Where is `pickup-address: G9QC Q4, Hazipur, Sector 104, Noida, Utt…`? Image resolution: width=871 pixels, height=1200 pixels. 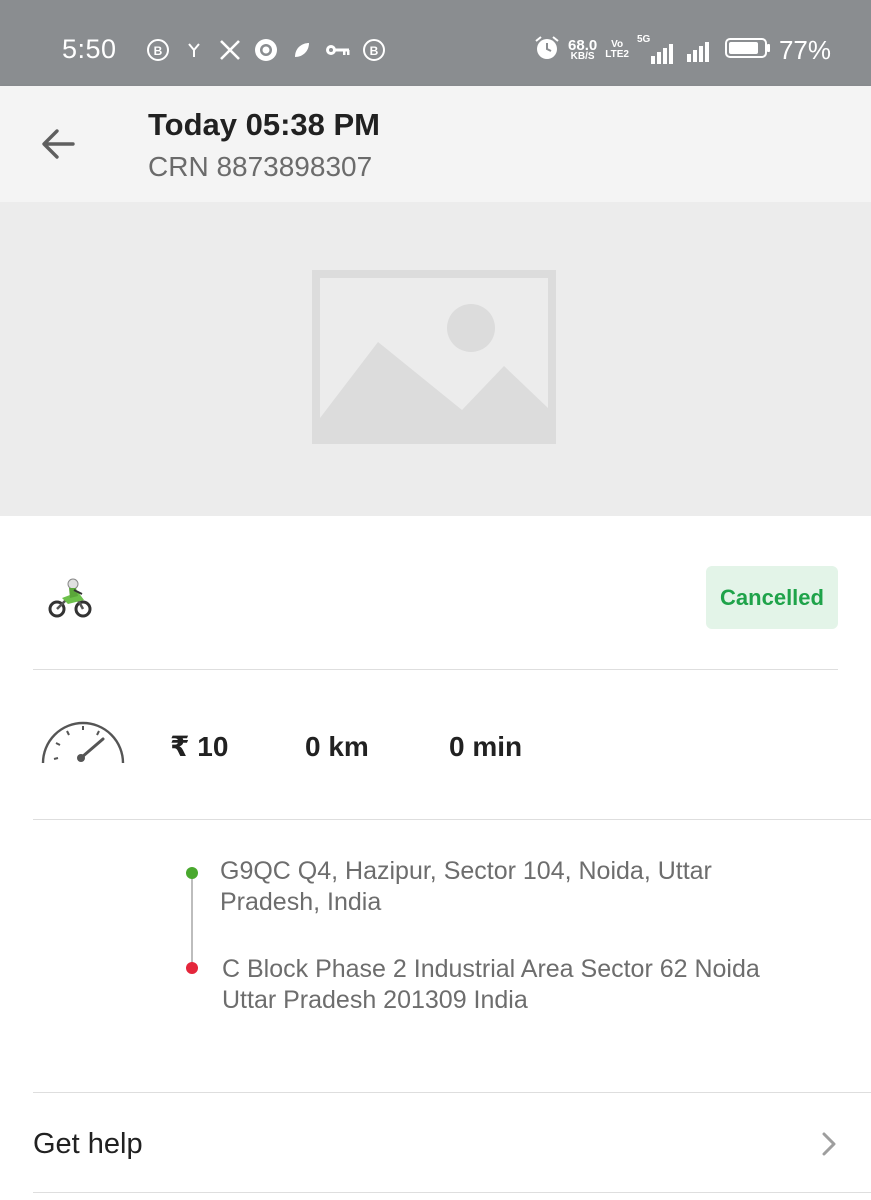 pickup-address: G9QC Q4, Hazipur, Sector 104, Noida, Utt… is located at coordinates (466, 886).